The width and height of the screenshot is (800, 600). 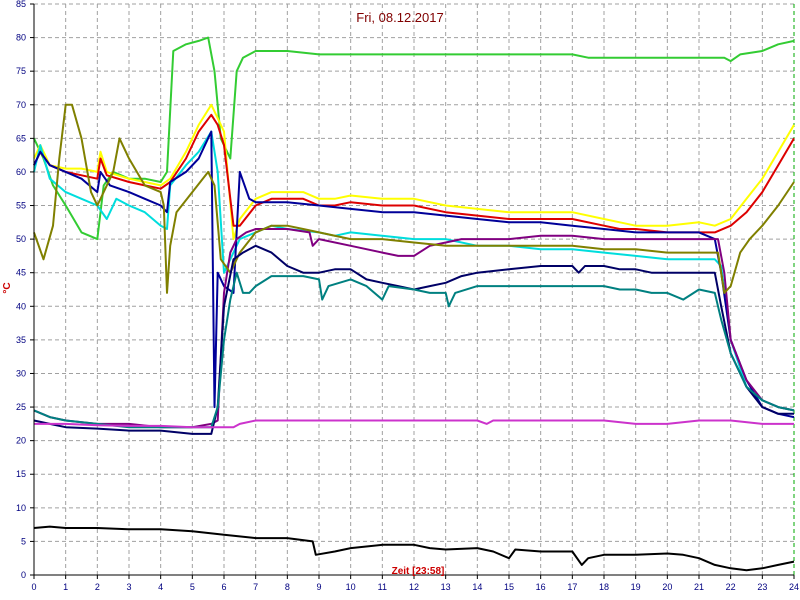 I want to click on y-tick-label: 25, so click(x=21, y=407).